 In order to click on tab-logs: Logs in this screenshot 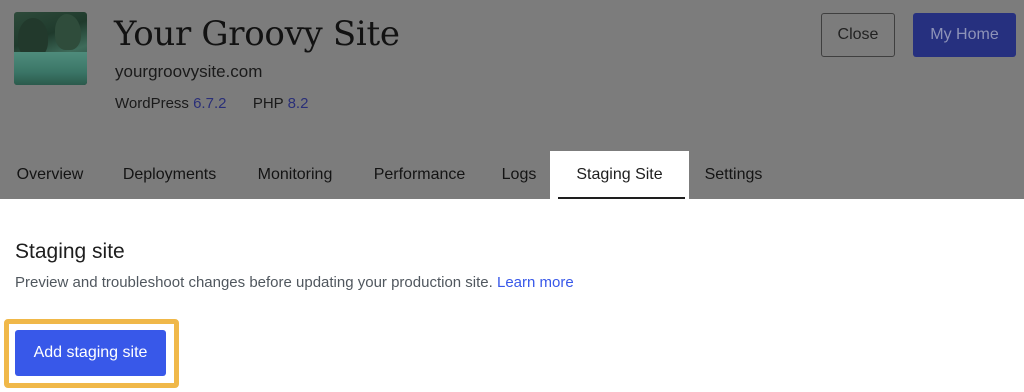, I will do `click(519, 175)`.